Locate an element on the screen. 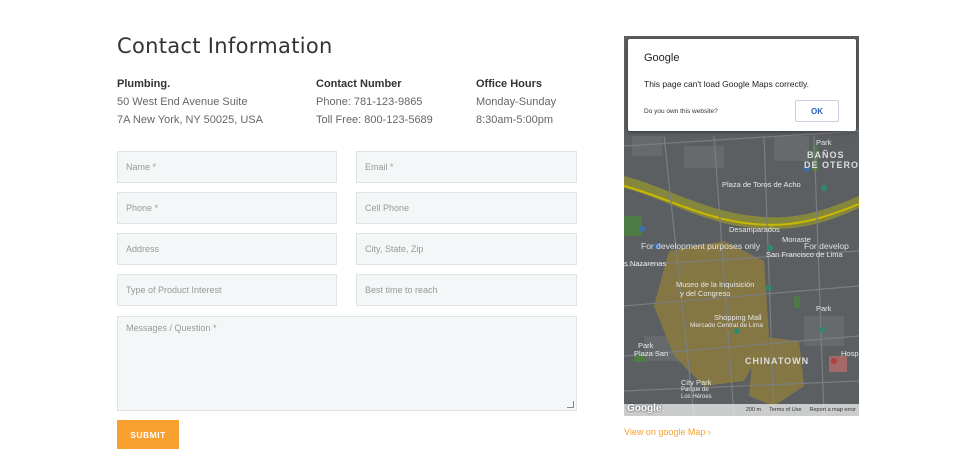 The width and height of the screenshot is (980, 471). phone-number: Phone: 781-123-9865 is located at coordinates (369, 102).